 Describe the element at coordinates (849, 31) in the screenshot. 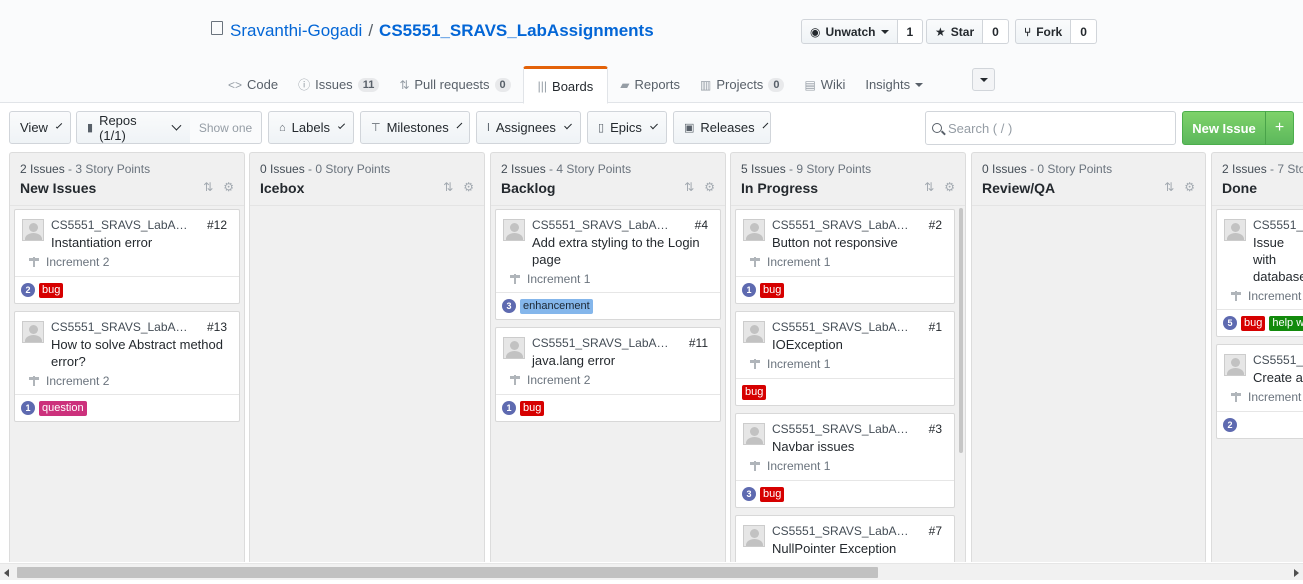

I see `unwatch-button: ◉ Unwatch` at that location.